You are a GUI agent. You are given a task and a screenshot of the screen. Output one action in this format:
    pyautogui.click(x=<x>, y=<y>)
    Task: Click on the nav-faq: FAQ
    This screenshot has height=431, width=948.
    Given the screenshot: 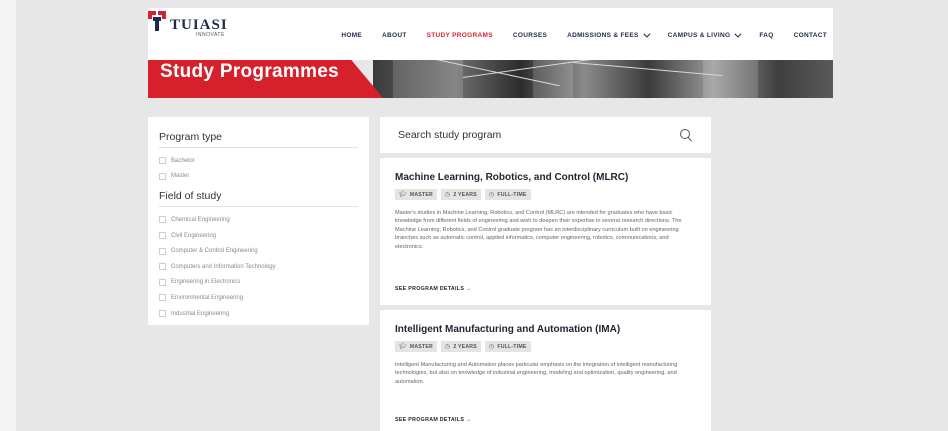 What is the action you would take?
    pyautogui.click(x=766, y=35)
    